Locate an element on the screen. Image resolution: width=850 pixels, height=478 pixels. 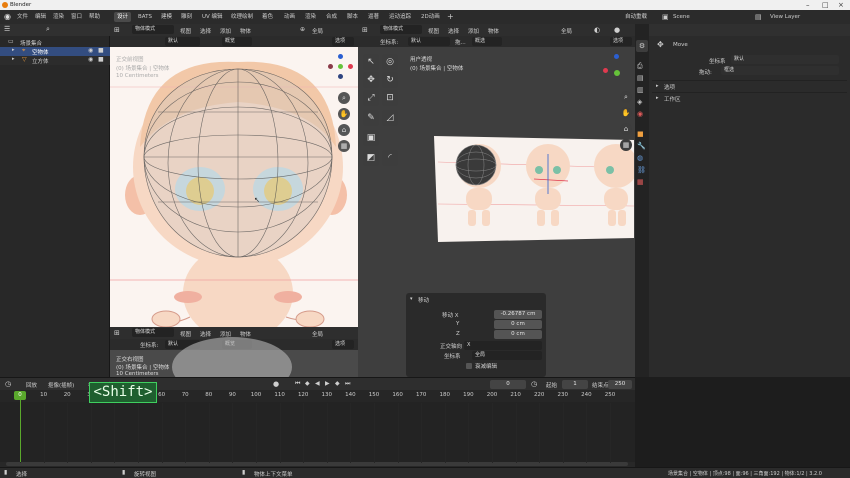
snap-select: 概选 is located at coordinates (487, 41).